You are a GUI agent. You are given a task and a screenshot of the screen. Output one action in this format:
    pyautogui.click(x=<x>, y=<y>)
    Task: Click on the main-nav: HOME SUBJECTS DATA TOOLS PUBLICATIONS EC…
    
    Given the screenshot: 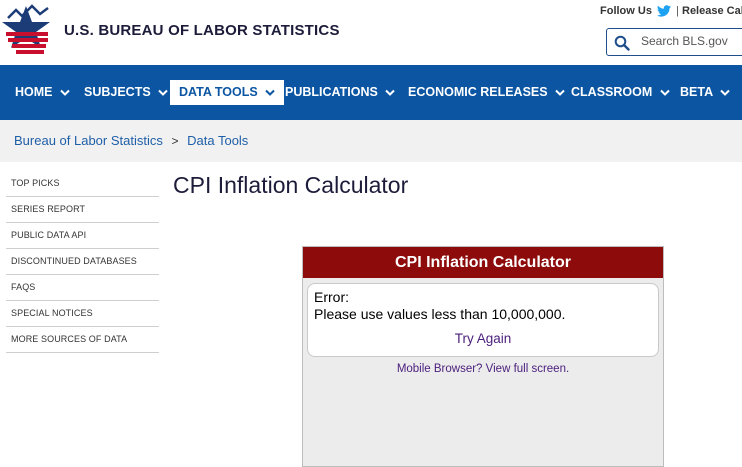 What is the action you would take?
    pyautogui.click(x=371, y=92)
    